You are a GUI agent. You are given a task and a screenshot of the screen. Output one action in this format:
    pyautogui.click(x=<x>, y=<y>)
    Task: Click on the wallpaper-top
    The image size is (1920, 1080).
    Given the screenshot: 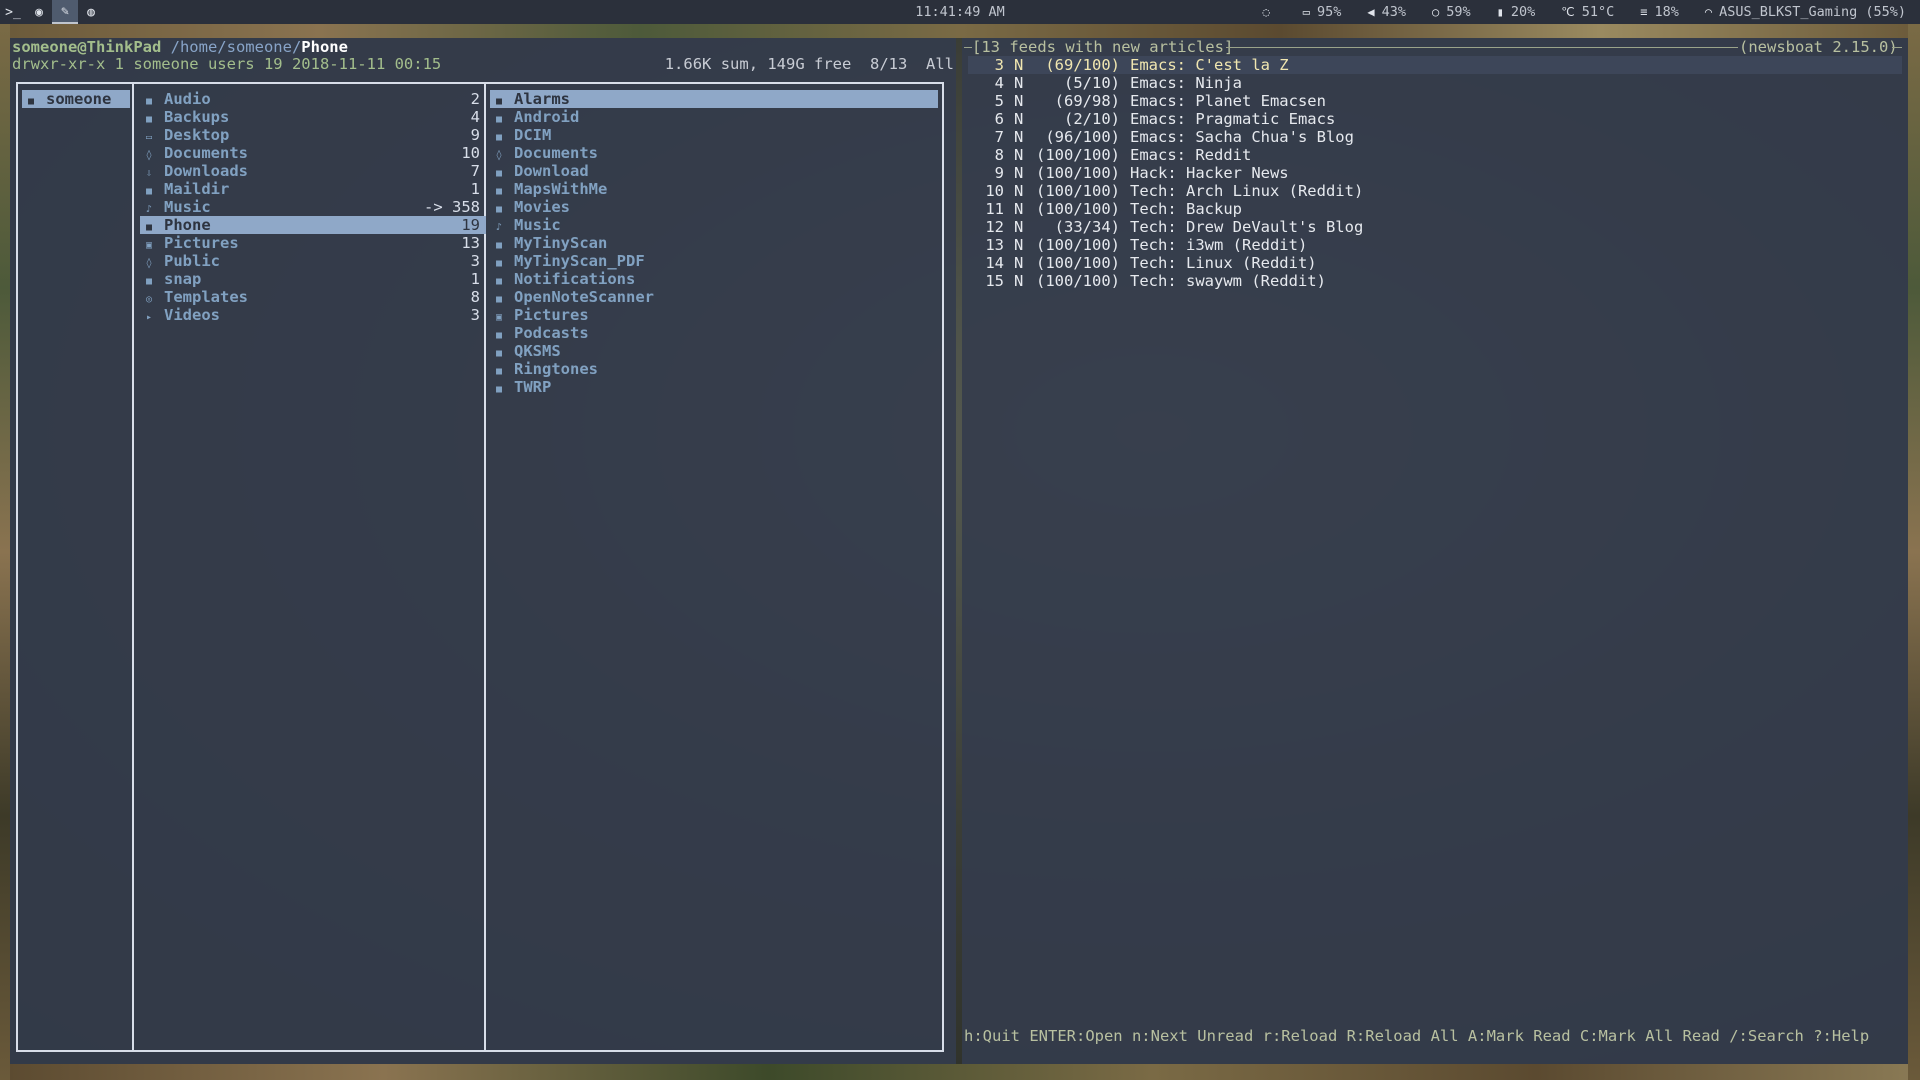 What is the action you would take?
    pyautogui.click(x=960, y=31)
    